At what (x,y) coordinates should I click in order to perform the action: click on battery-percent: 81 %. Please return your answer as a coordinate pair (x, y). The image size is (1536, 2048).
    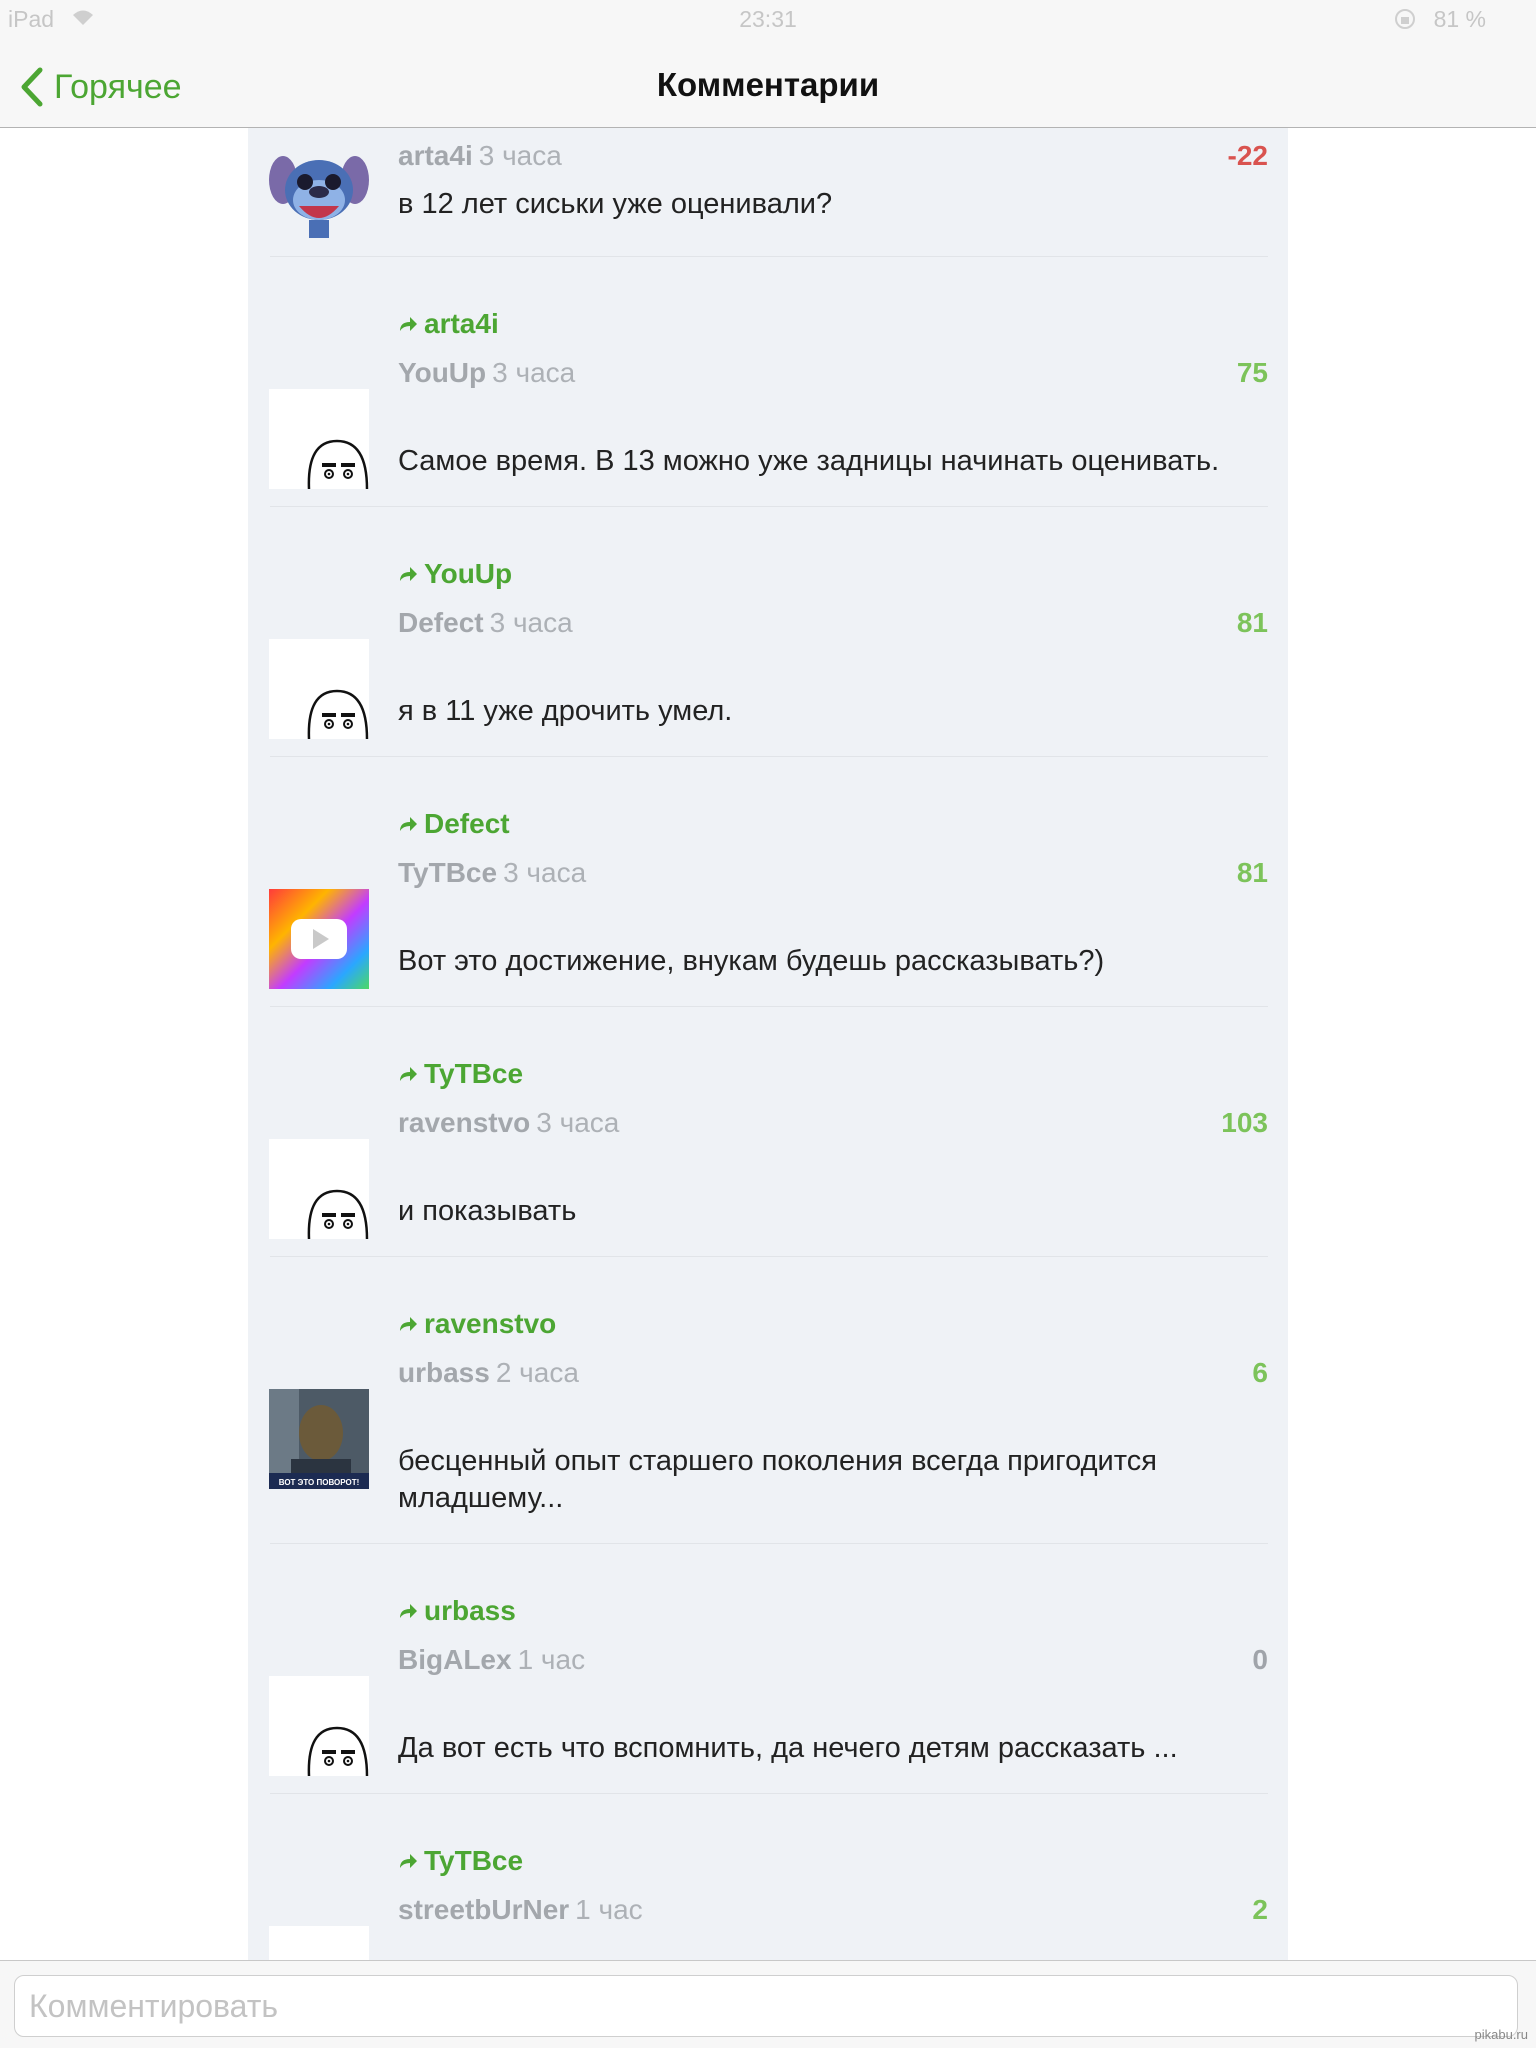
    Looking at the image, I should click on (1459, 19).